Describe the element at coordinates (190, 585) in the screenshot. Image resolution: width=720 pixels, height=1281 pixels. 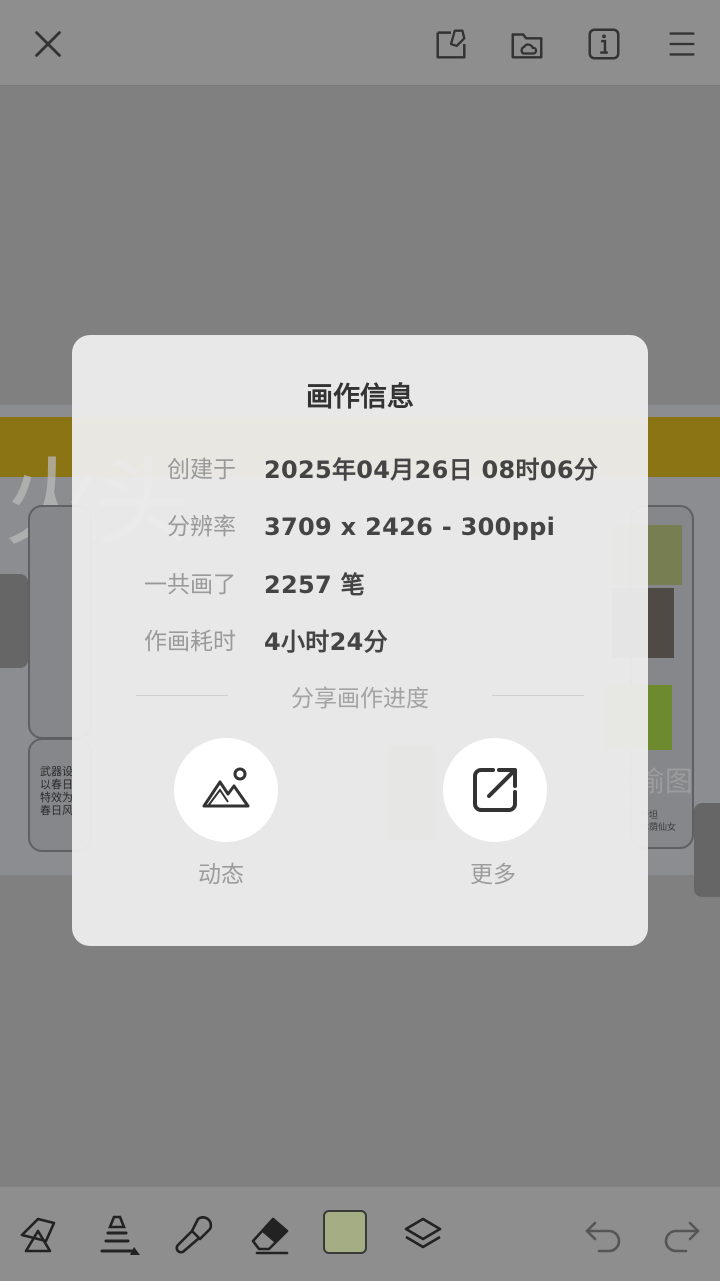
I see `info-label: 一共画了` at that location.